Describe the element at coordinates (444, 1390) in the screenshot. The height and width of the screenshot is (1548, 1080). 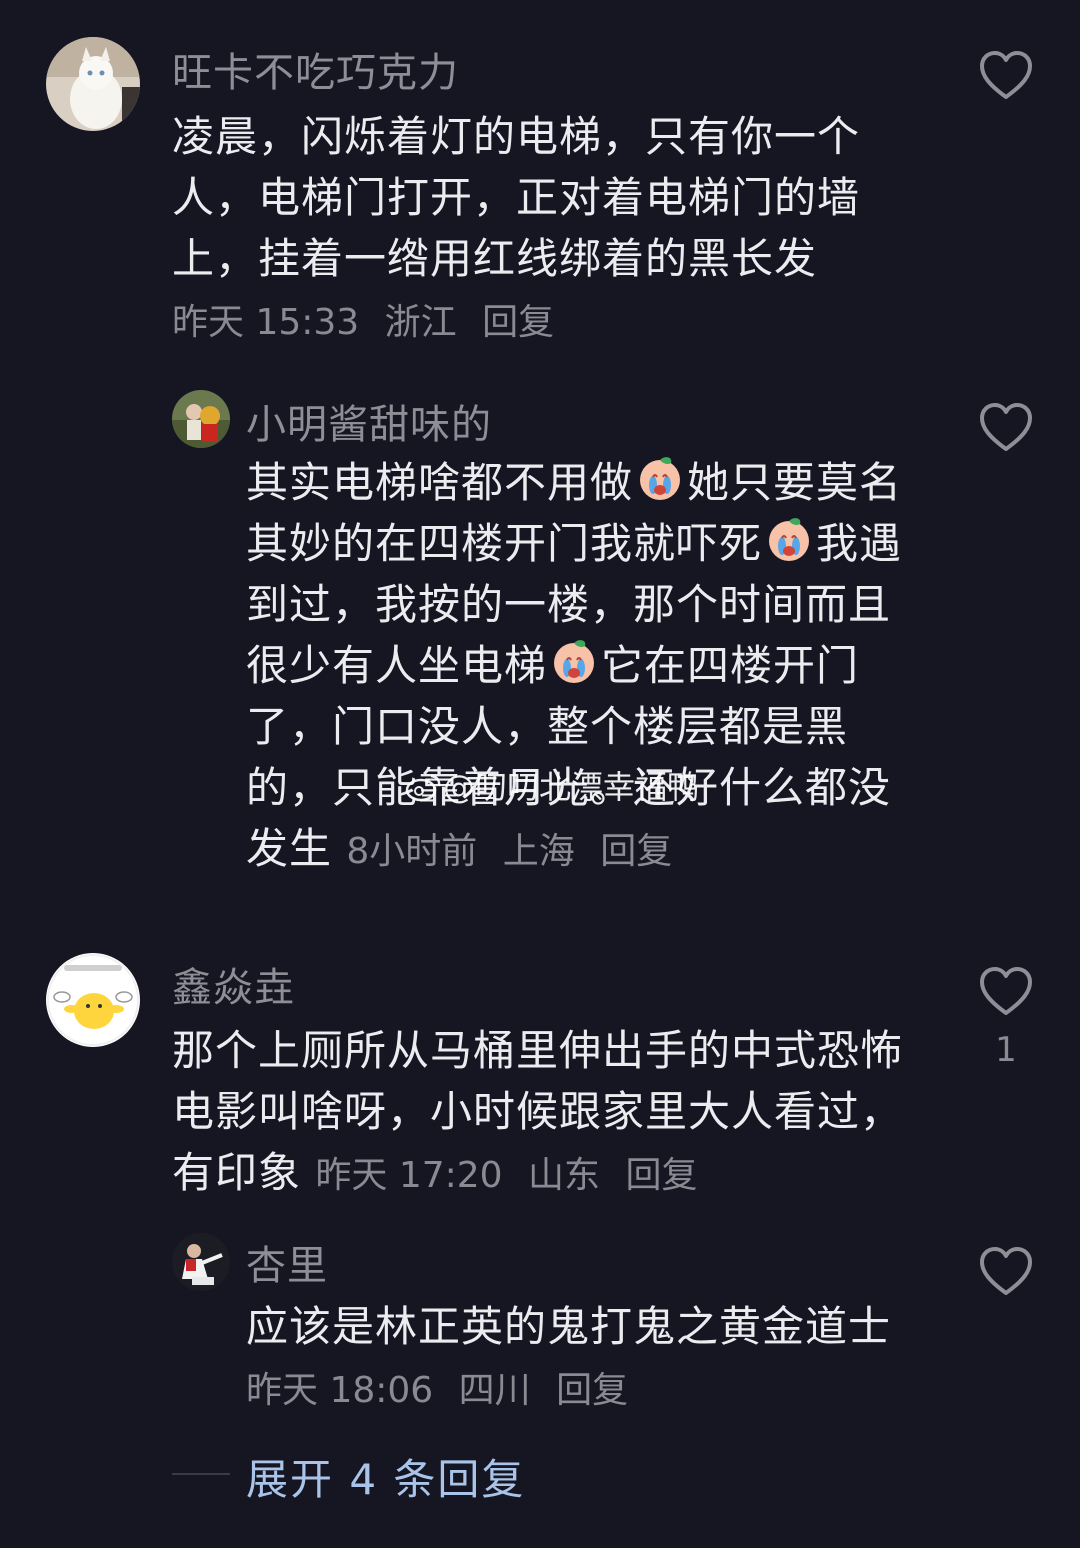
I see `comment-meta: 昨天 18:06 四川 回复` at that location.